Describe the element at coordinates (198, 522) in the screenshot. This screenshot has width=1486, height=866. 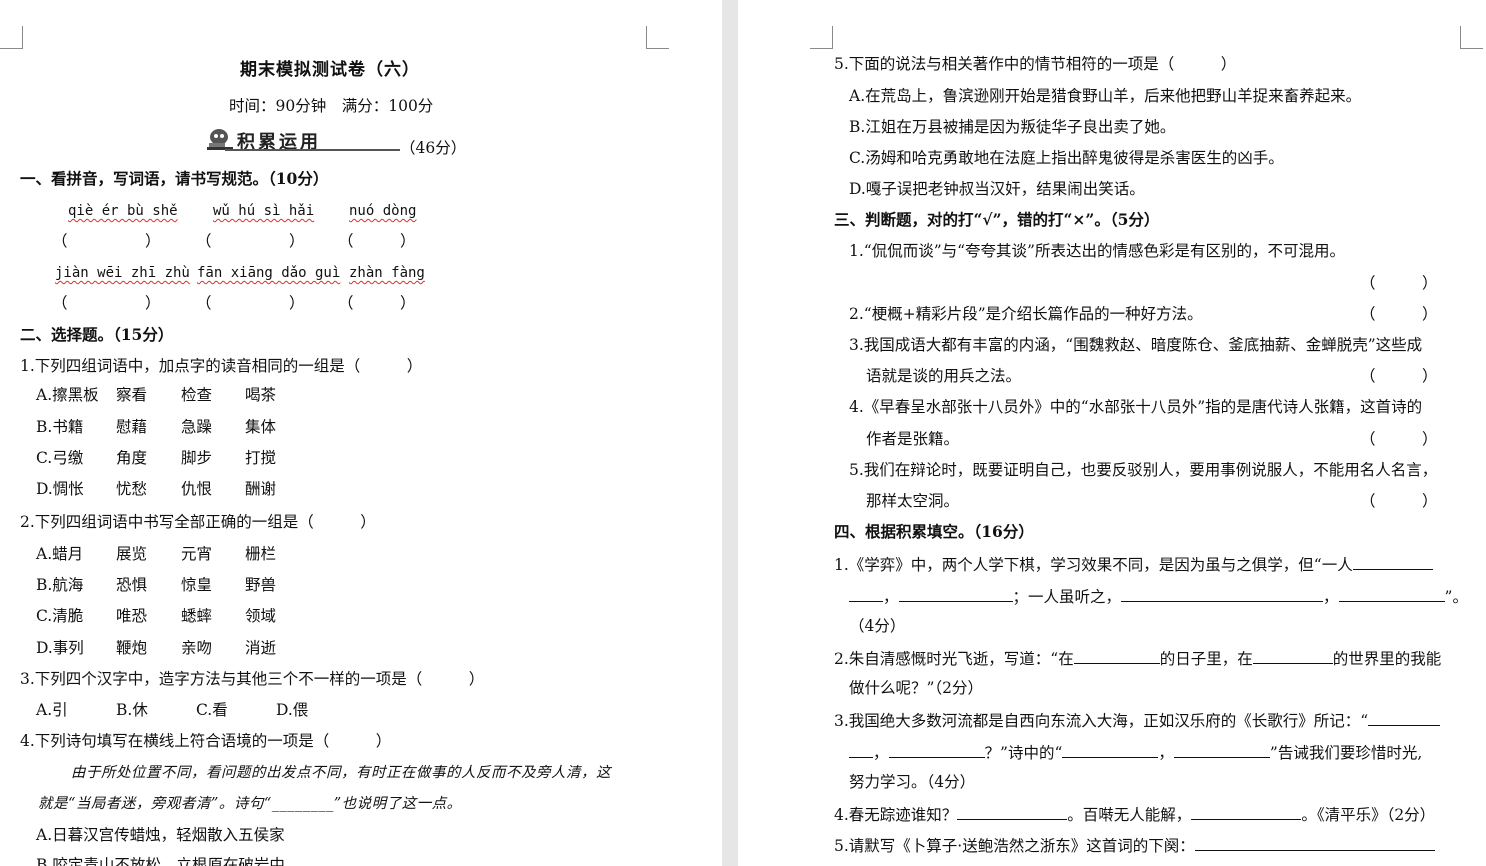
I see `question-2: 2.下列四组词语中书写全部正确的一组是（ ）` at that location.